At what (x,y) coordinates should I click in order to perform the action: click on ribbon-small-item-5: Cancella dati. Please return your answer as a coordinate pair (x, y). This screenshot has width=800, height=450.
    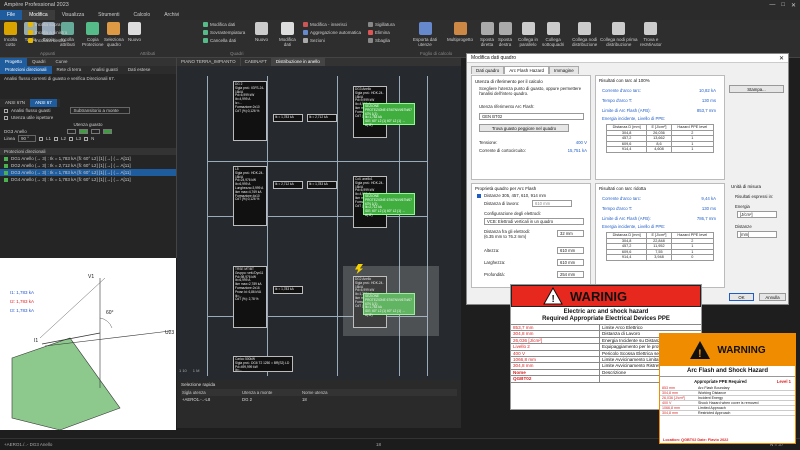
    Looking at the image, I should click on (219, 40).